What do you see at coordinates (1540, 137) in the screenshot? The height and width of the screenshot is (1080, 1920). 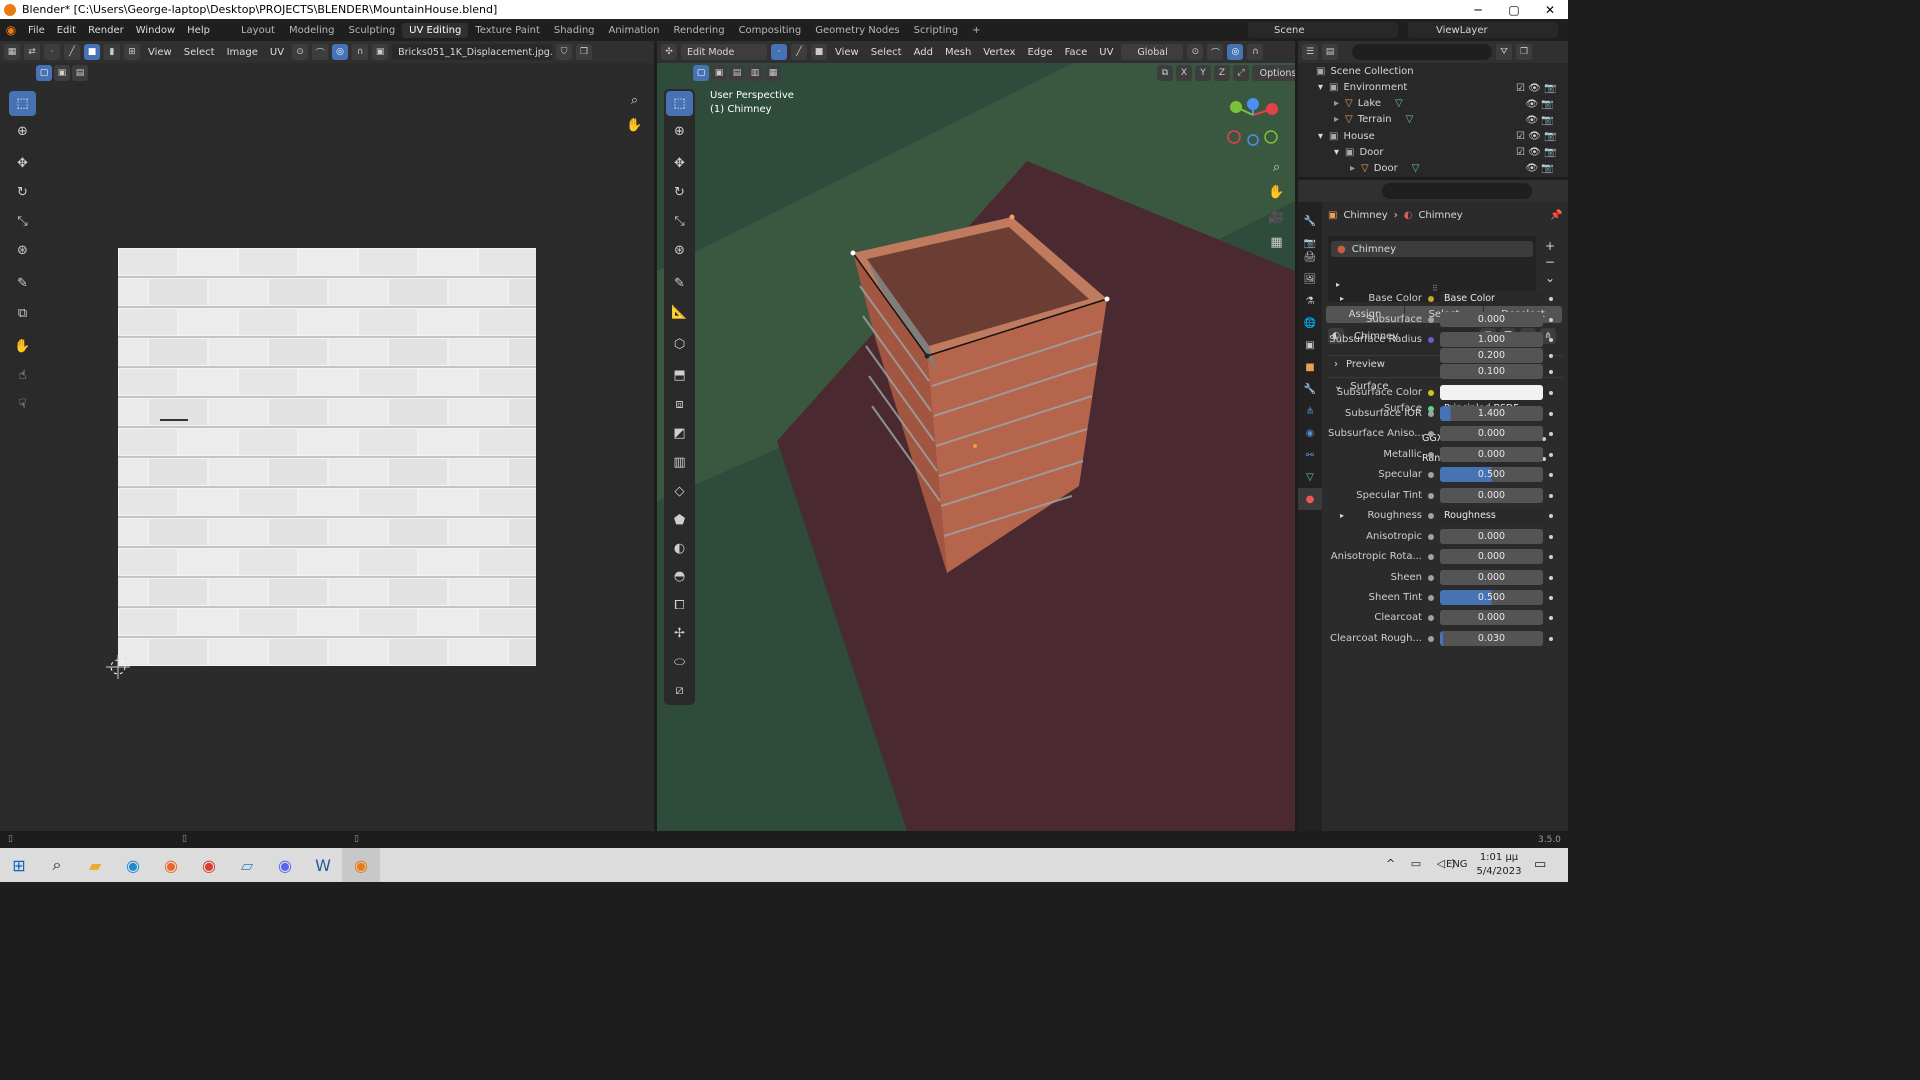 I see `house-toggles: ☑ 👁 📷` at bounding box center [1540, 137].